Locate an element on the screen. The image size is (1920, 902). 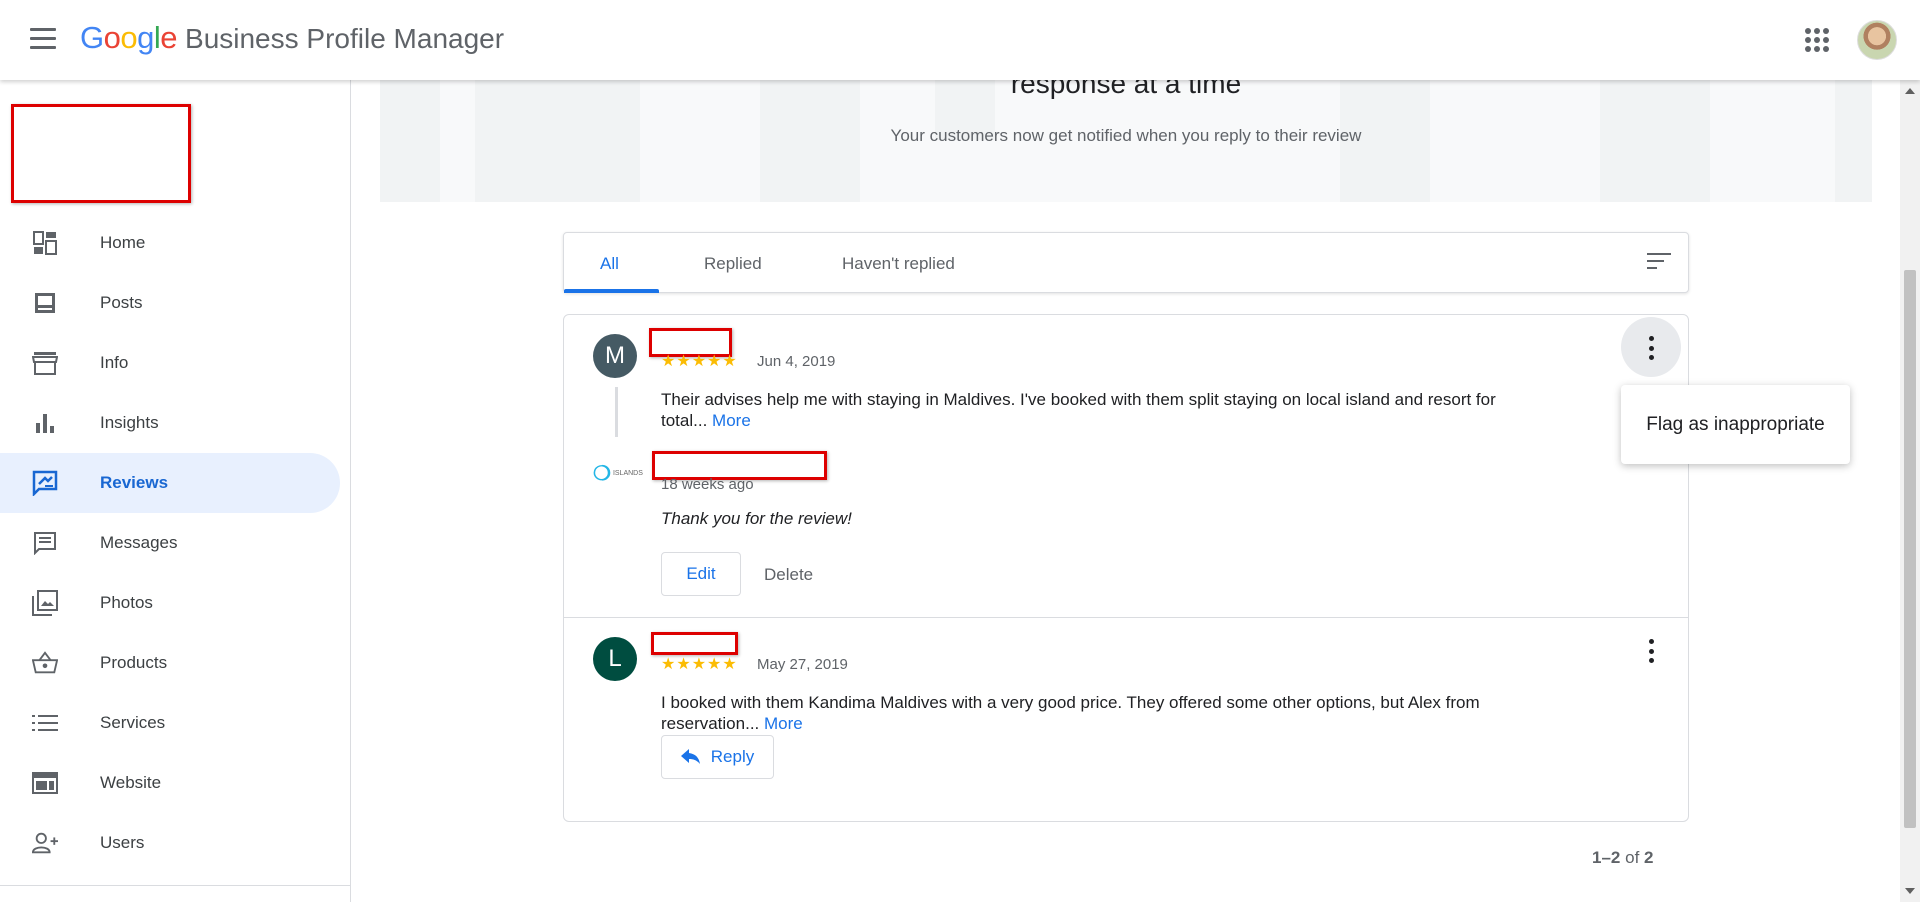
review-filter-tabs: All Replied Haven't replied is located at coordinates (1126, 262).